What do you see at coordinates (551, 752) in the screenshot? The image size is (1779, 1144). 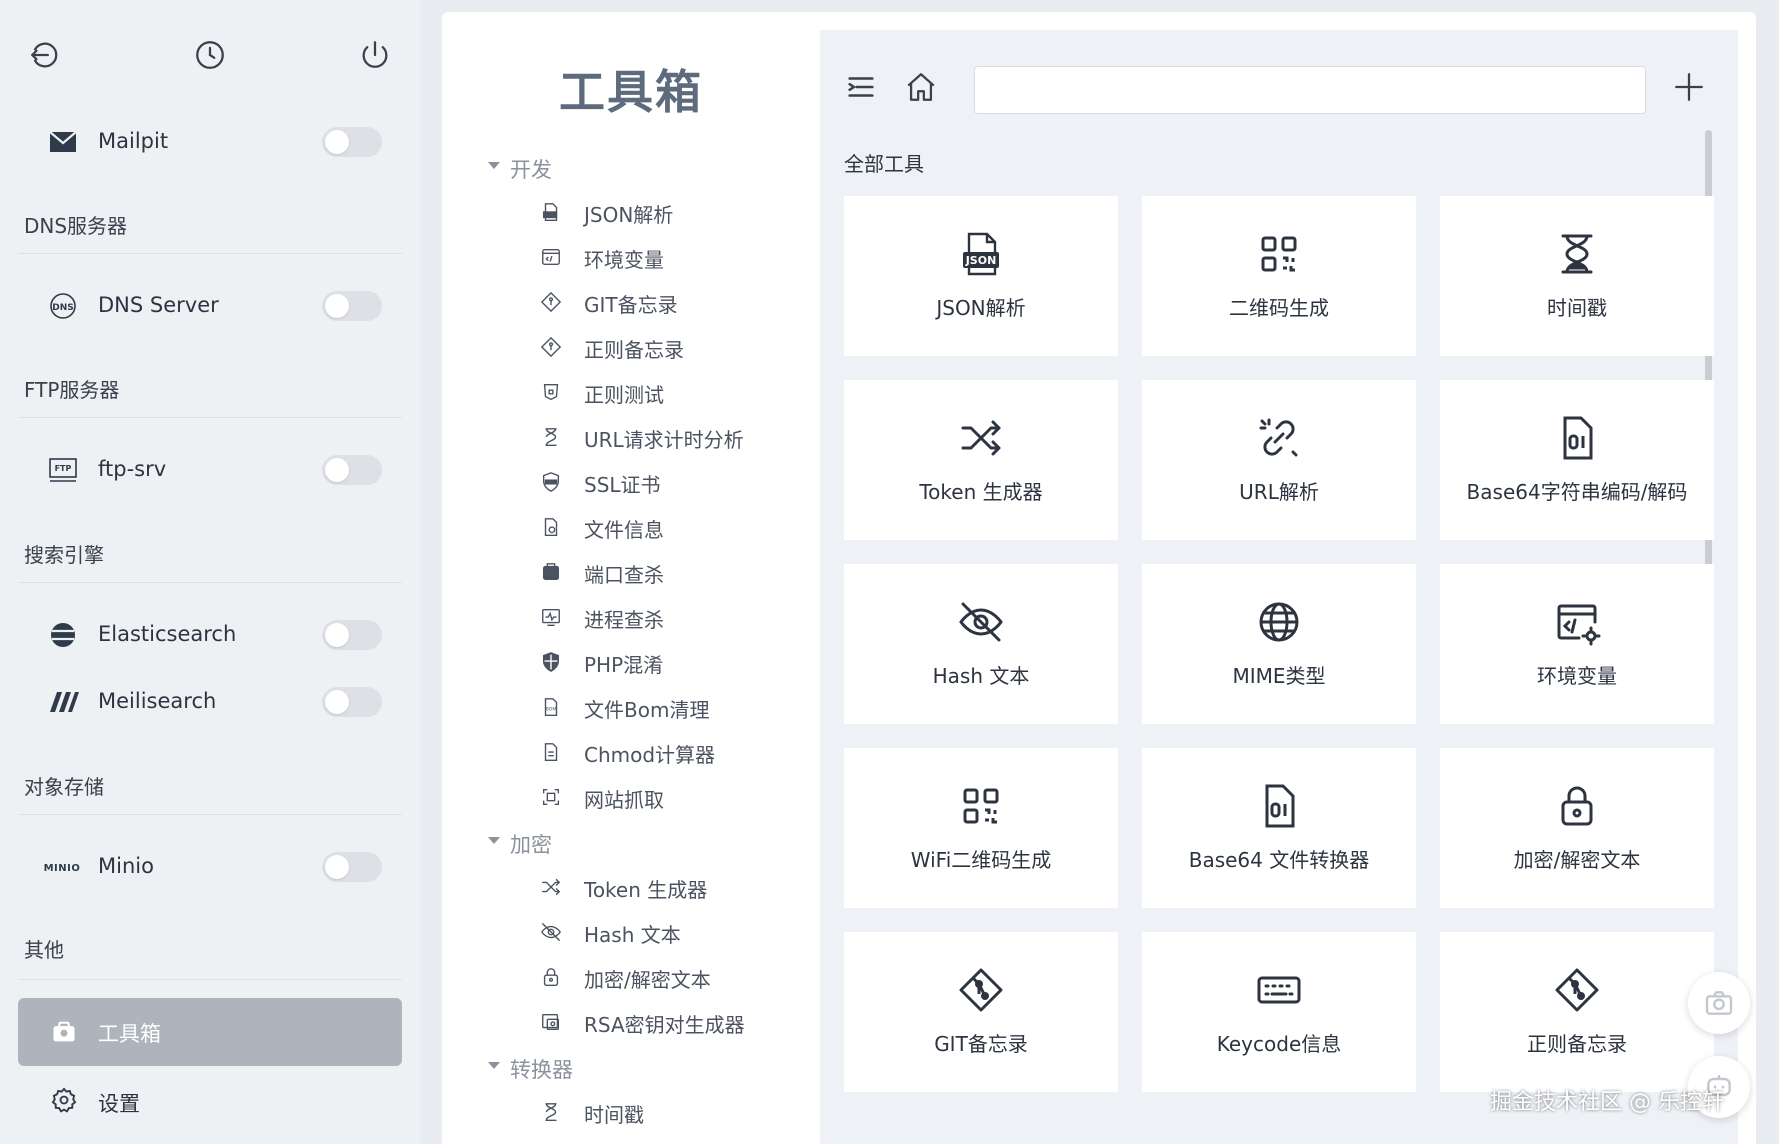 I see `file-text-icon` at bounding box center [551, 752].